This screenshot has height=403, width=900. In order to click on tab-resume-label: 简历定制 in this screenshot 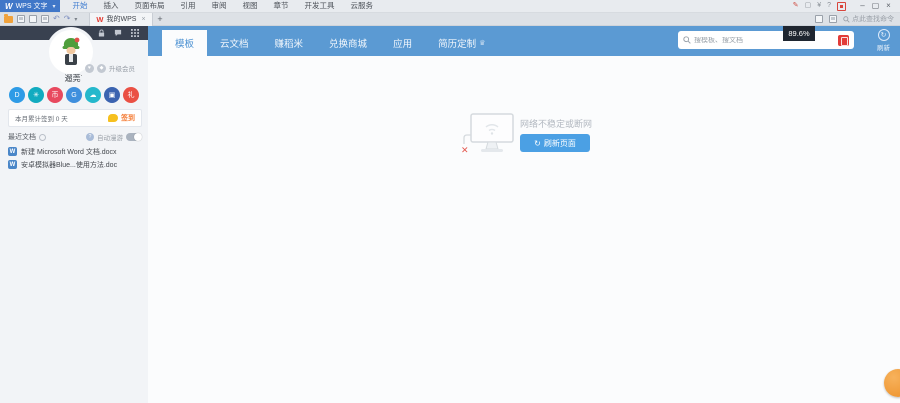, I will do `click(457, 44)`.